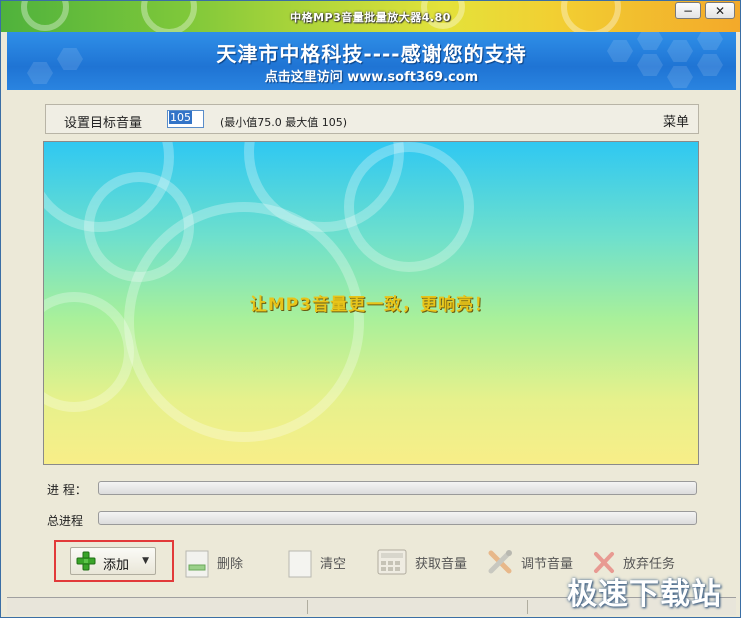  I want to click on minimize-button: −, so click(688, 10).